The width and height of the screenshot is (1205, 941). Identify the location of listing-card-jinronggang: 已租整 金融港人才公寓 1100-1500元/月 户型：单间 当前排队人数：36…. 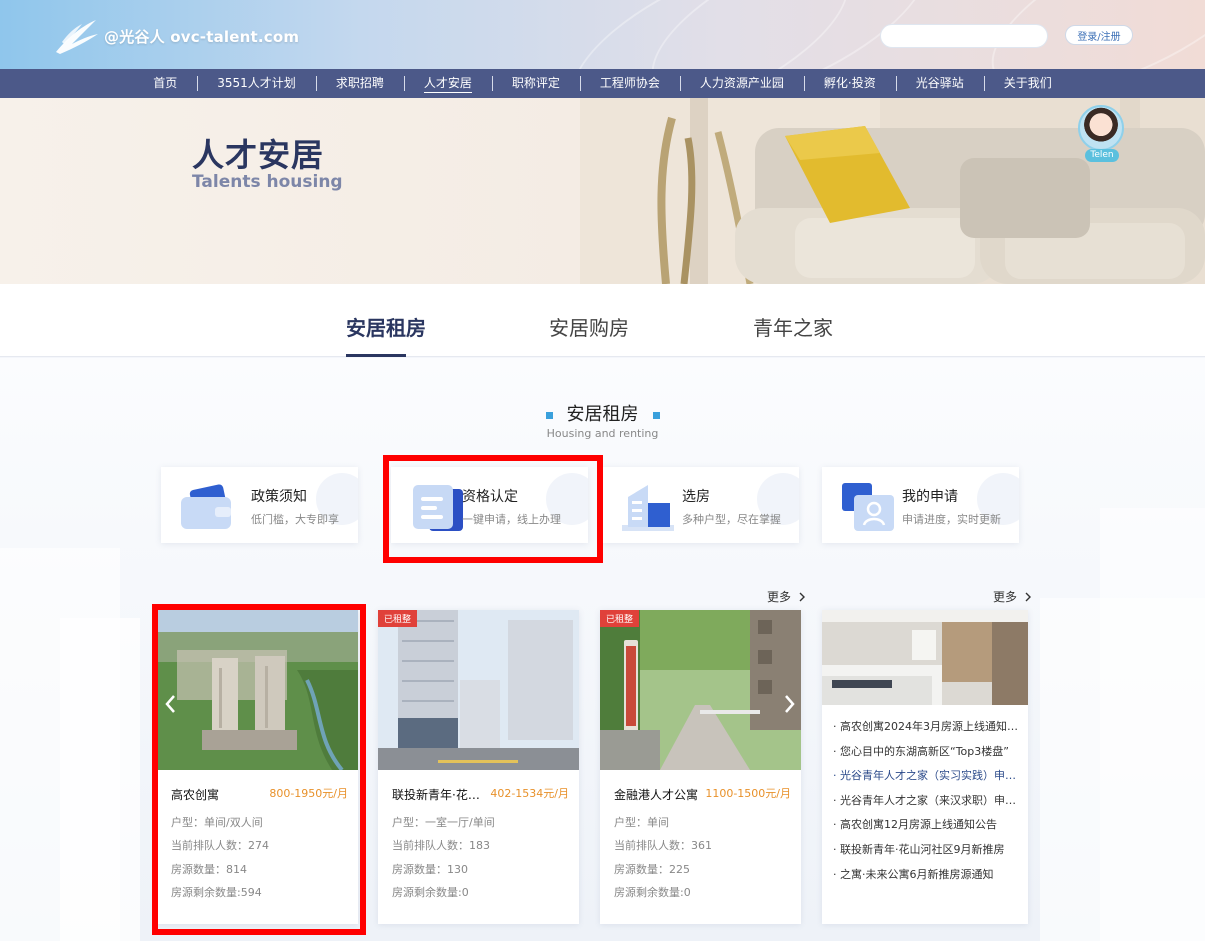
(700, 767).